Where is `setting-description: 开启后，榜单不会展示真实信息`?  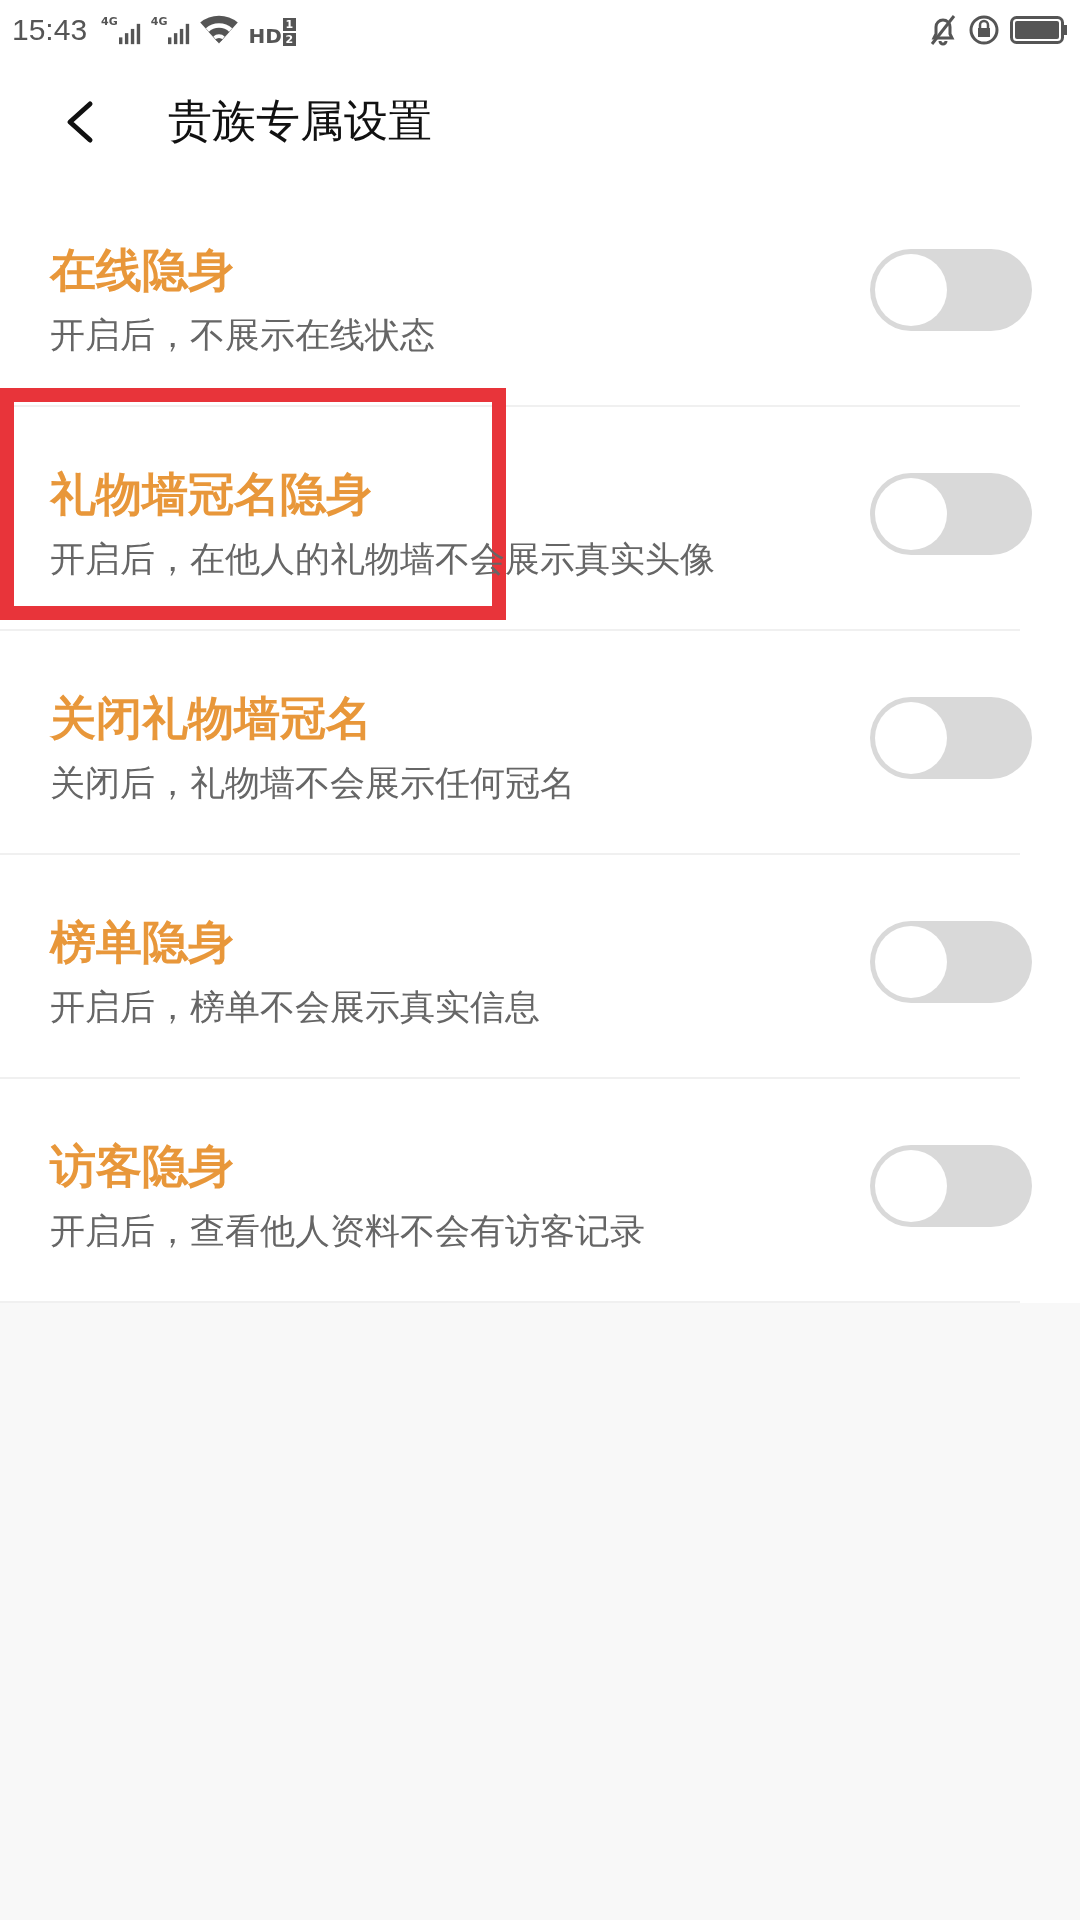 setting-description: 开启后，榜单不会展示真实信息 is located at coordinates (295, 1007).